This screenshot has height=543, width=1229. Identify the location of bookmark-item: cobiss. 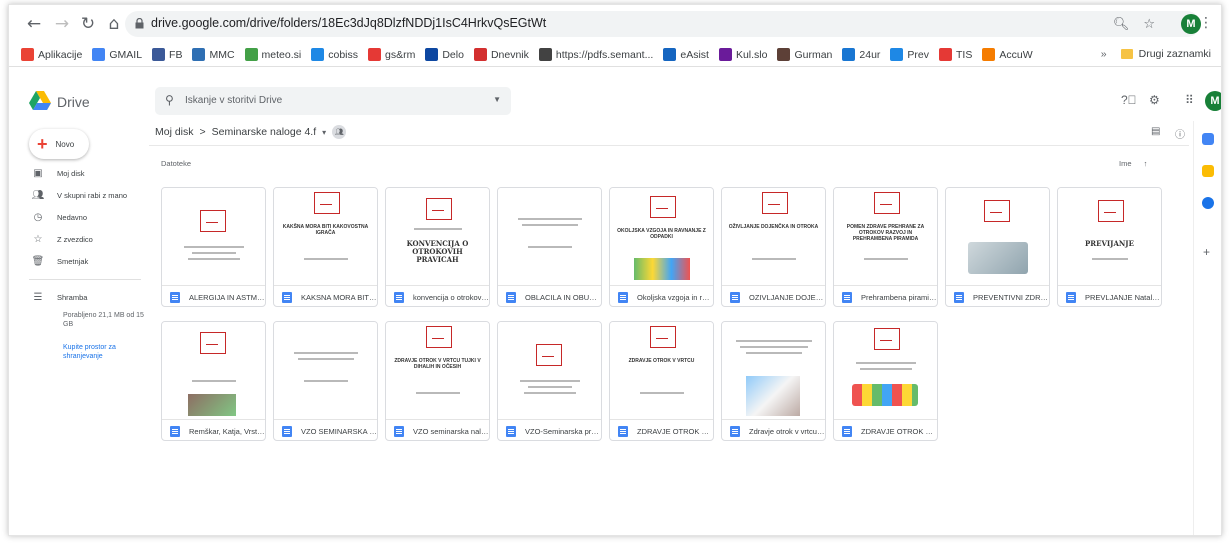
(334, 54).